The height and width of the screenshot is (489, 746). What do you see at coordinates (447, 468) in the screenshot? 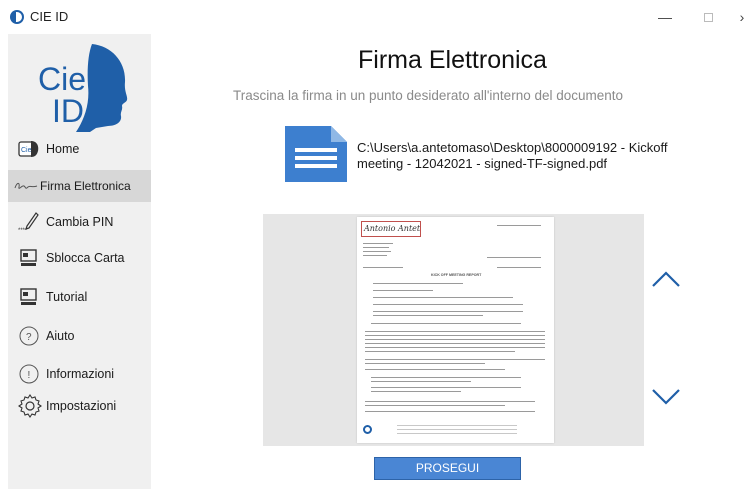
I see `proceed-button: PROSEGUI` at bounding box center [447, 468].